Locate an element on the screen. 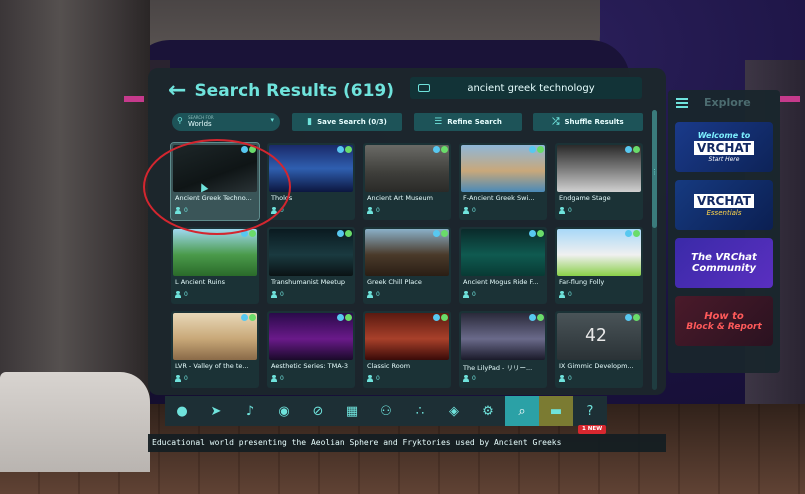 The width and height of the screenshot is (805, 494). help-dock-button: ? is located at coordinates (590, 411).